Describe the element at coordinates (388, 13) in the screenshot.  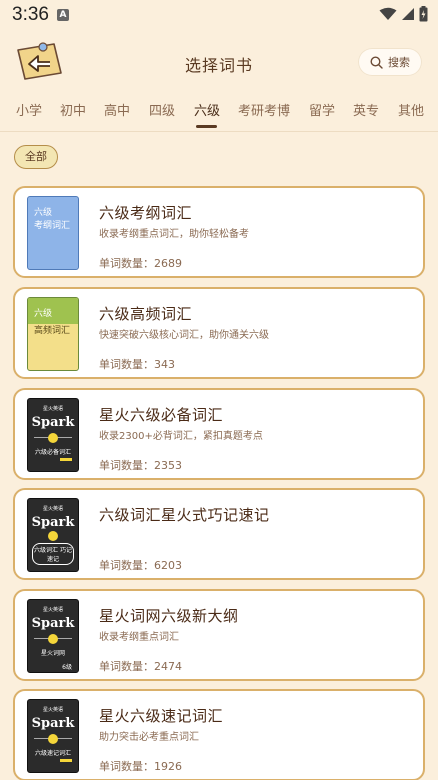
I see `wifi-icon` at that location.